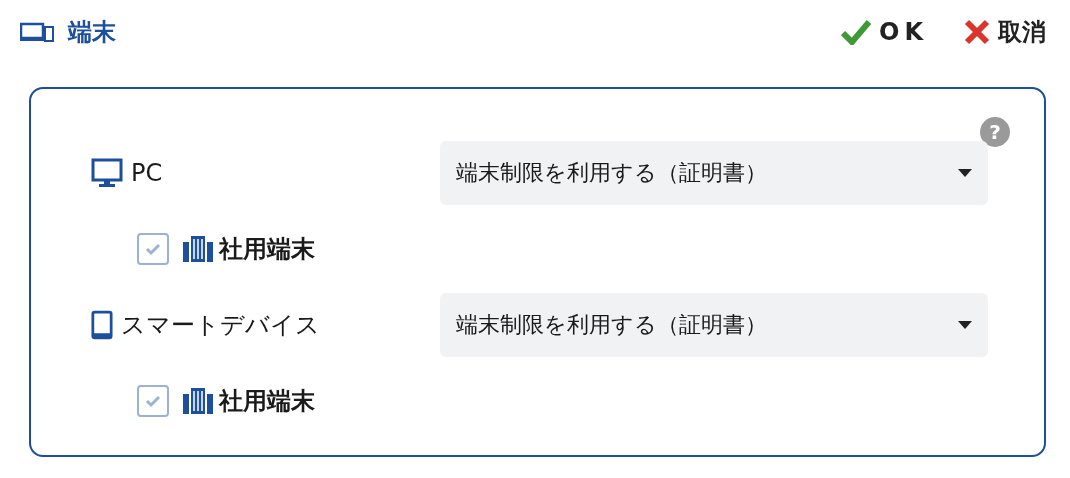 This screenshot has height=478, width=1070. I want to click on tablet-icon, so click(102, 325).